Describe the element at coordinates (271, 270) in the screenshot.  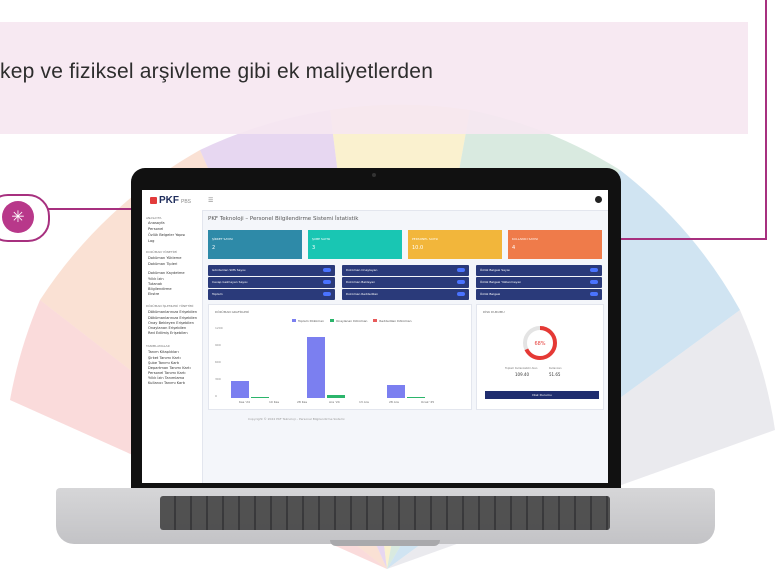
I see `stat-row: Gönderilen SMS Sayısı` at that location.